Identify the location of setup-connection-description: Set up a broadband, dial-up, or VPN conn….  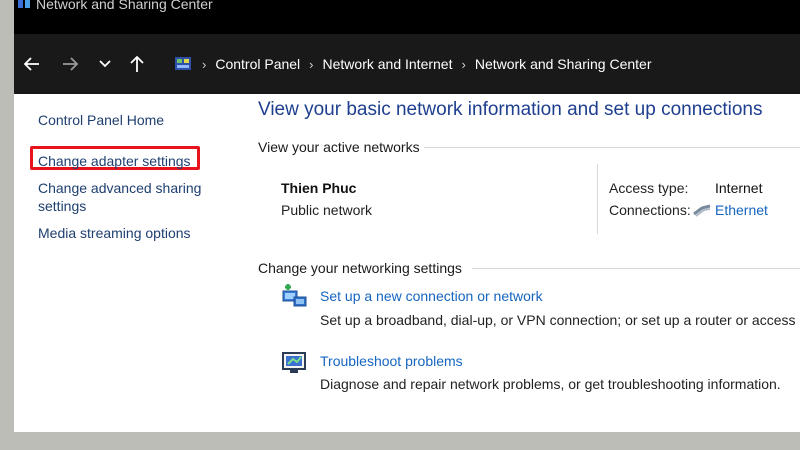
(560, 320).